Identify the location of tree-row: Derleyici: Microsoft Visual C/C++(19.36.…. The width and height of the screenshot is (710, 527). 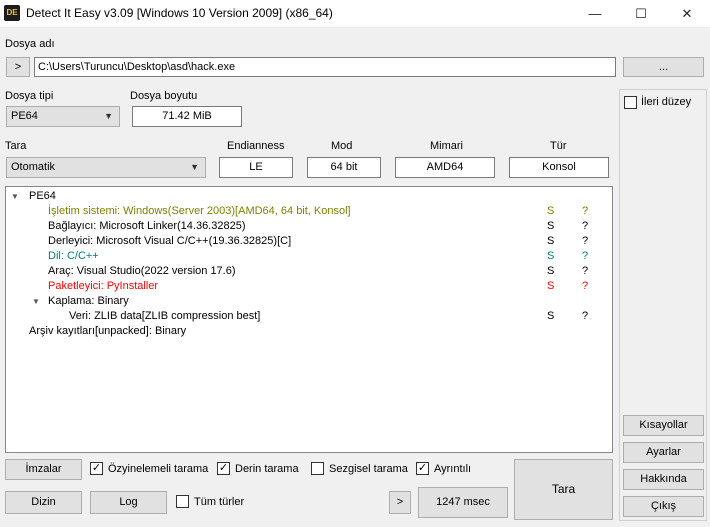
(309, 241).